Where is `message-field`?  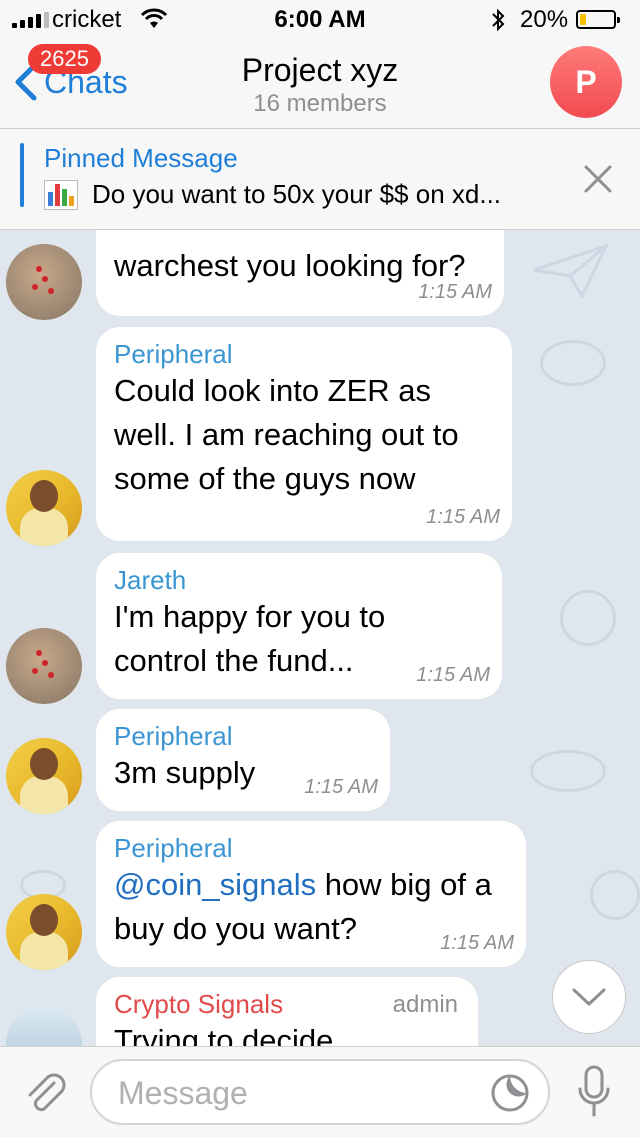 message-field is located at coordinates (320, 1092).